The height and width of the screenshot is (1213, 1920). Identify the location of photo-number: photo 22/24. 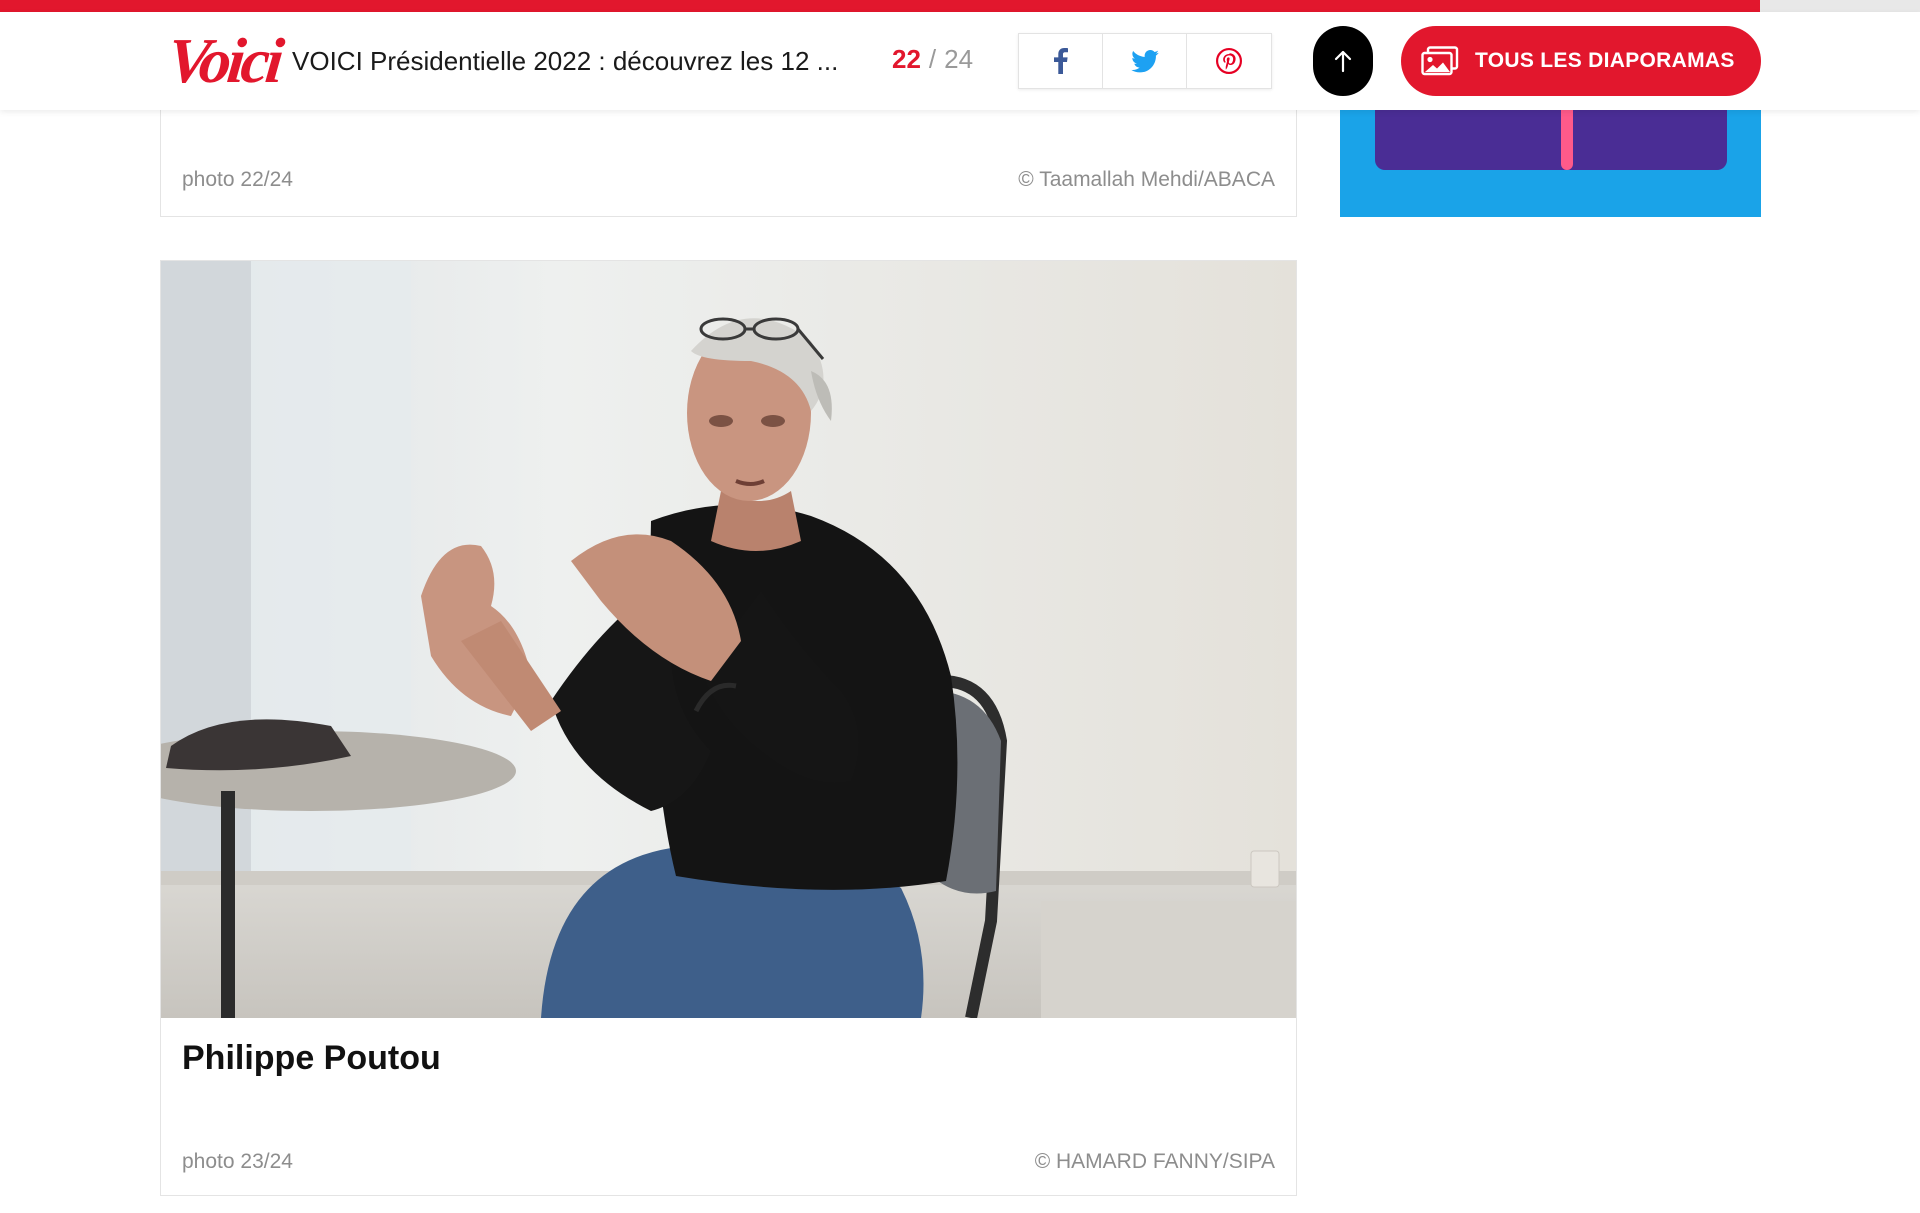
(237, 179).